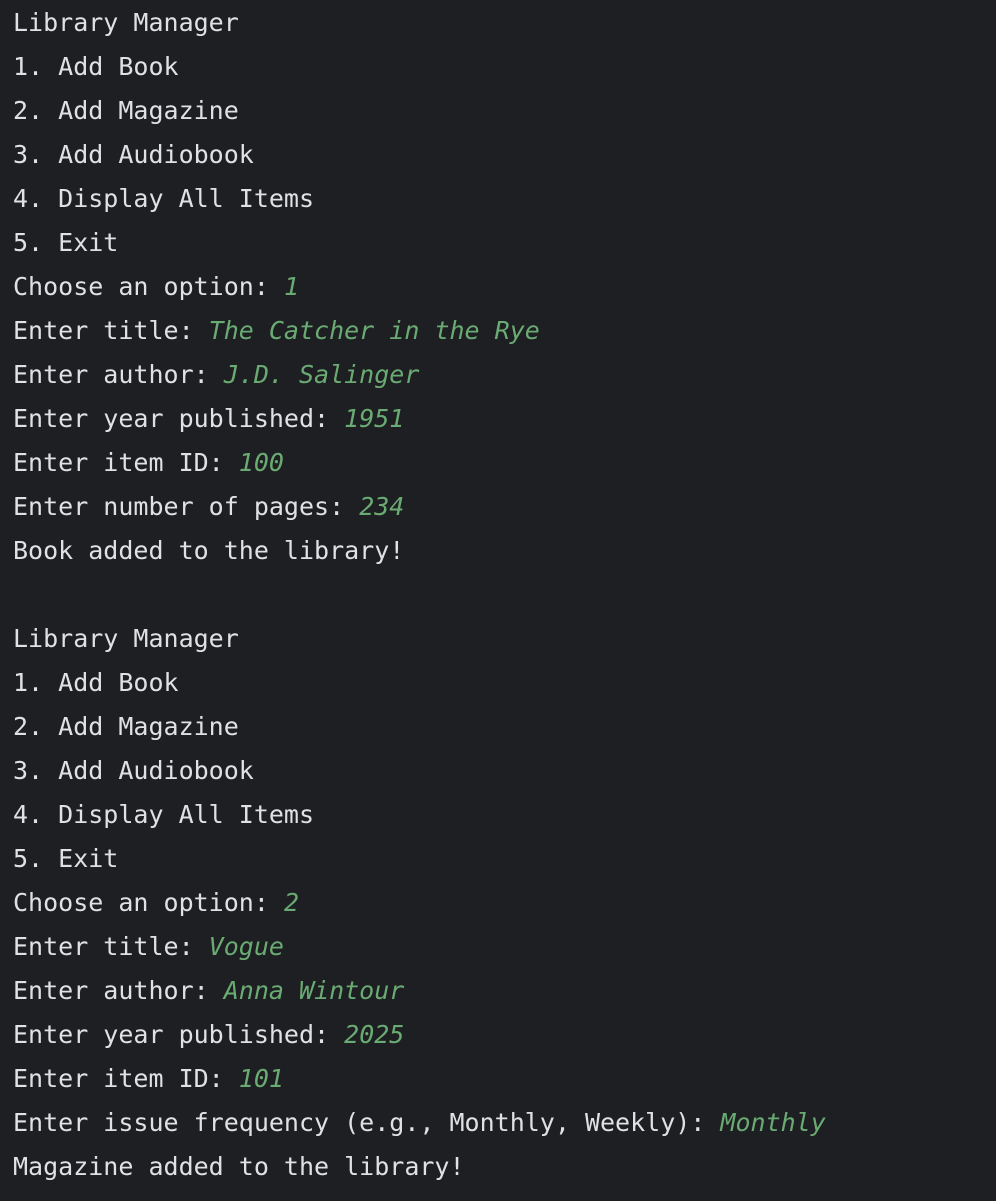 This screenshot has width=996, height=1201. Describe the element at coordinates (291, 286) in the screenshot. I see `user-input-text: 1` at that location.